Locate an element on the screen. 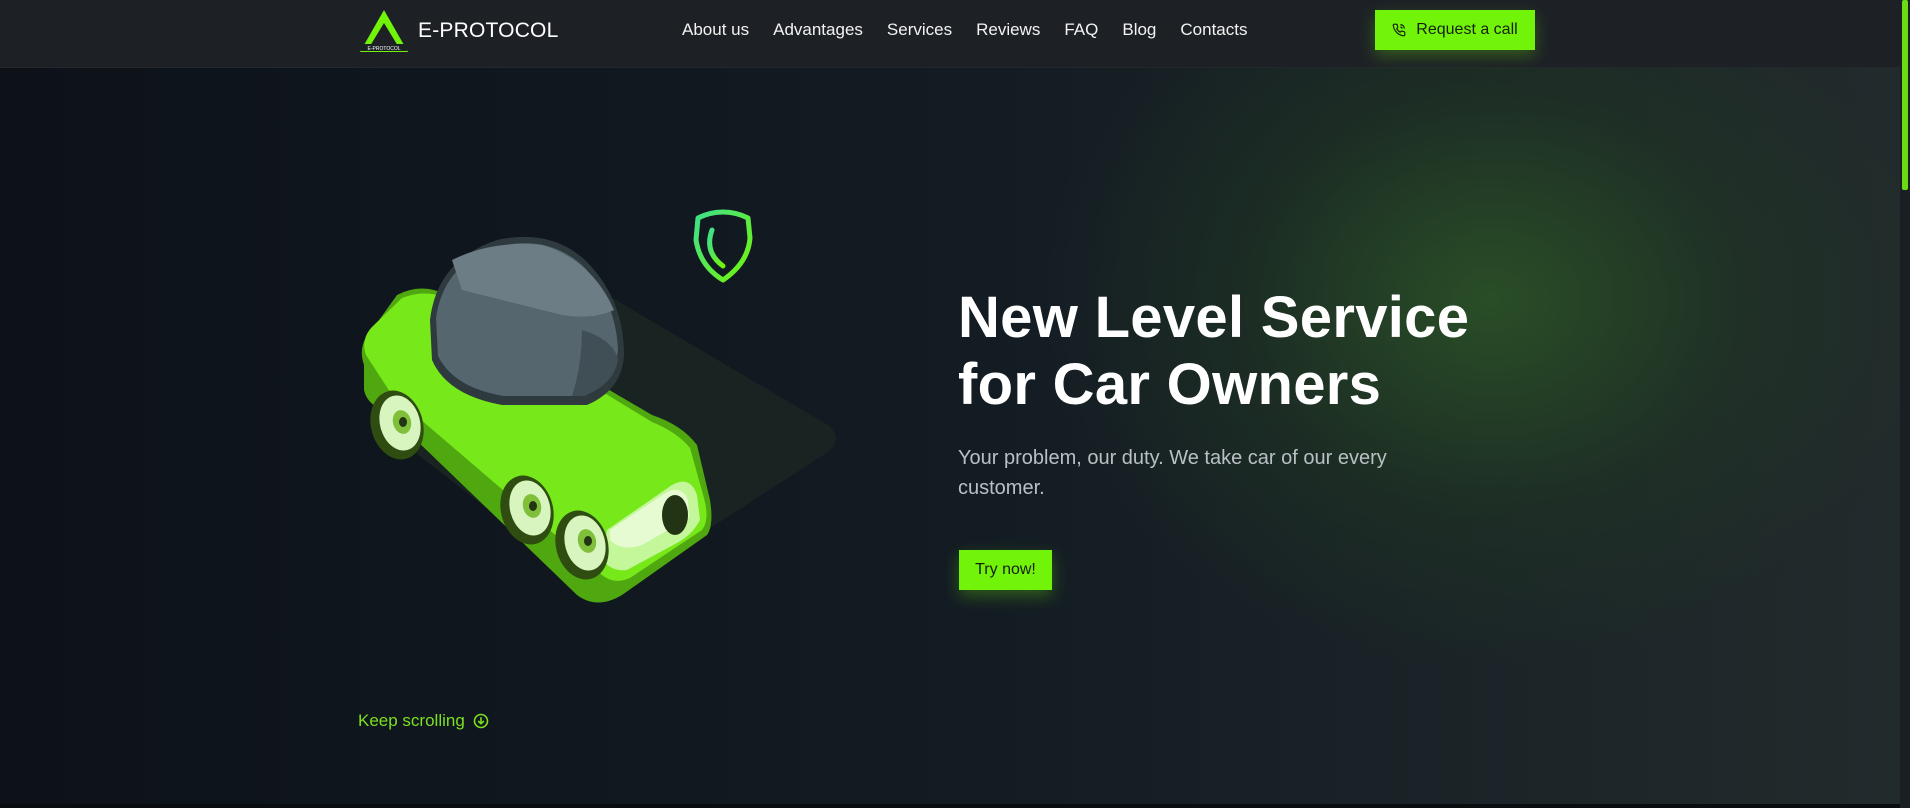 The height and width of the screenshot is (808, 1910). nav-item: Contacts is located at coordinates (1213, 30).